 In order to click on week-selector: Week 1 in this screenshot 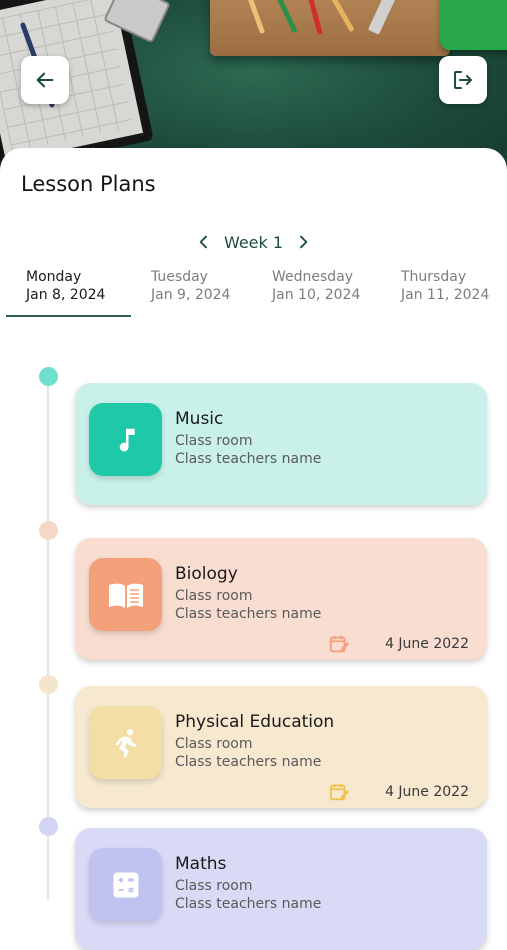, I will do `click(253, 242)`.